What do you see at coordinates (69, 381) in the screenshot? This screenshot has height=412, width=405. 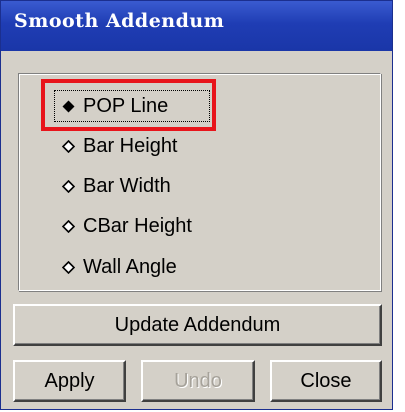 I see `apply-button: Apply` at bounding box center [69, 381].